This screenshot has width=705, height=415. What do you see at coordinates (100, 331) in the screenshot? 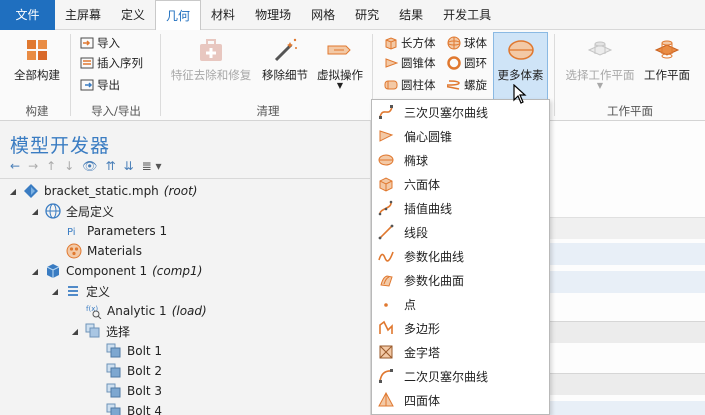
I see `tree-node-selections: ◢ 选择` at bounding box center [100, 331].